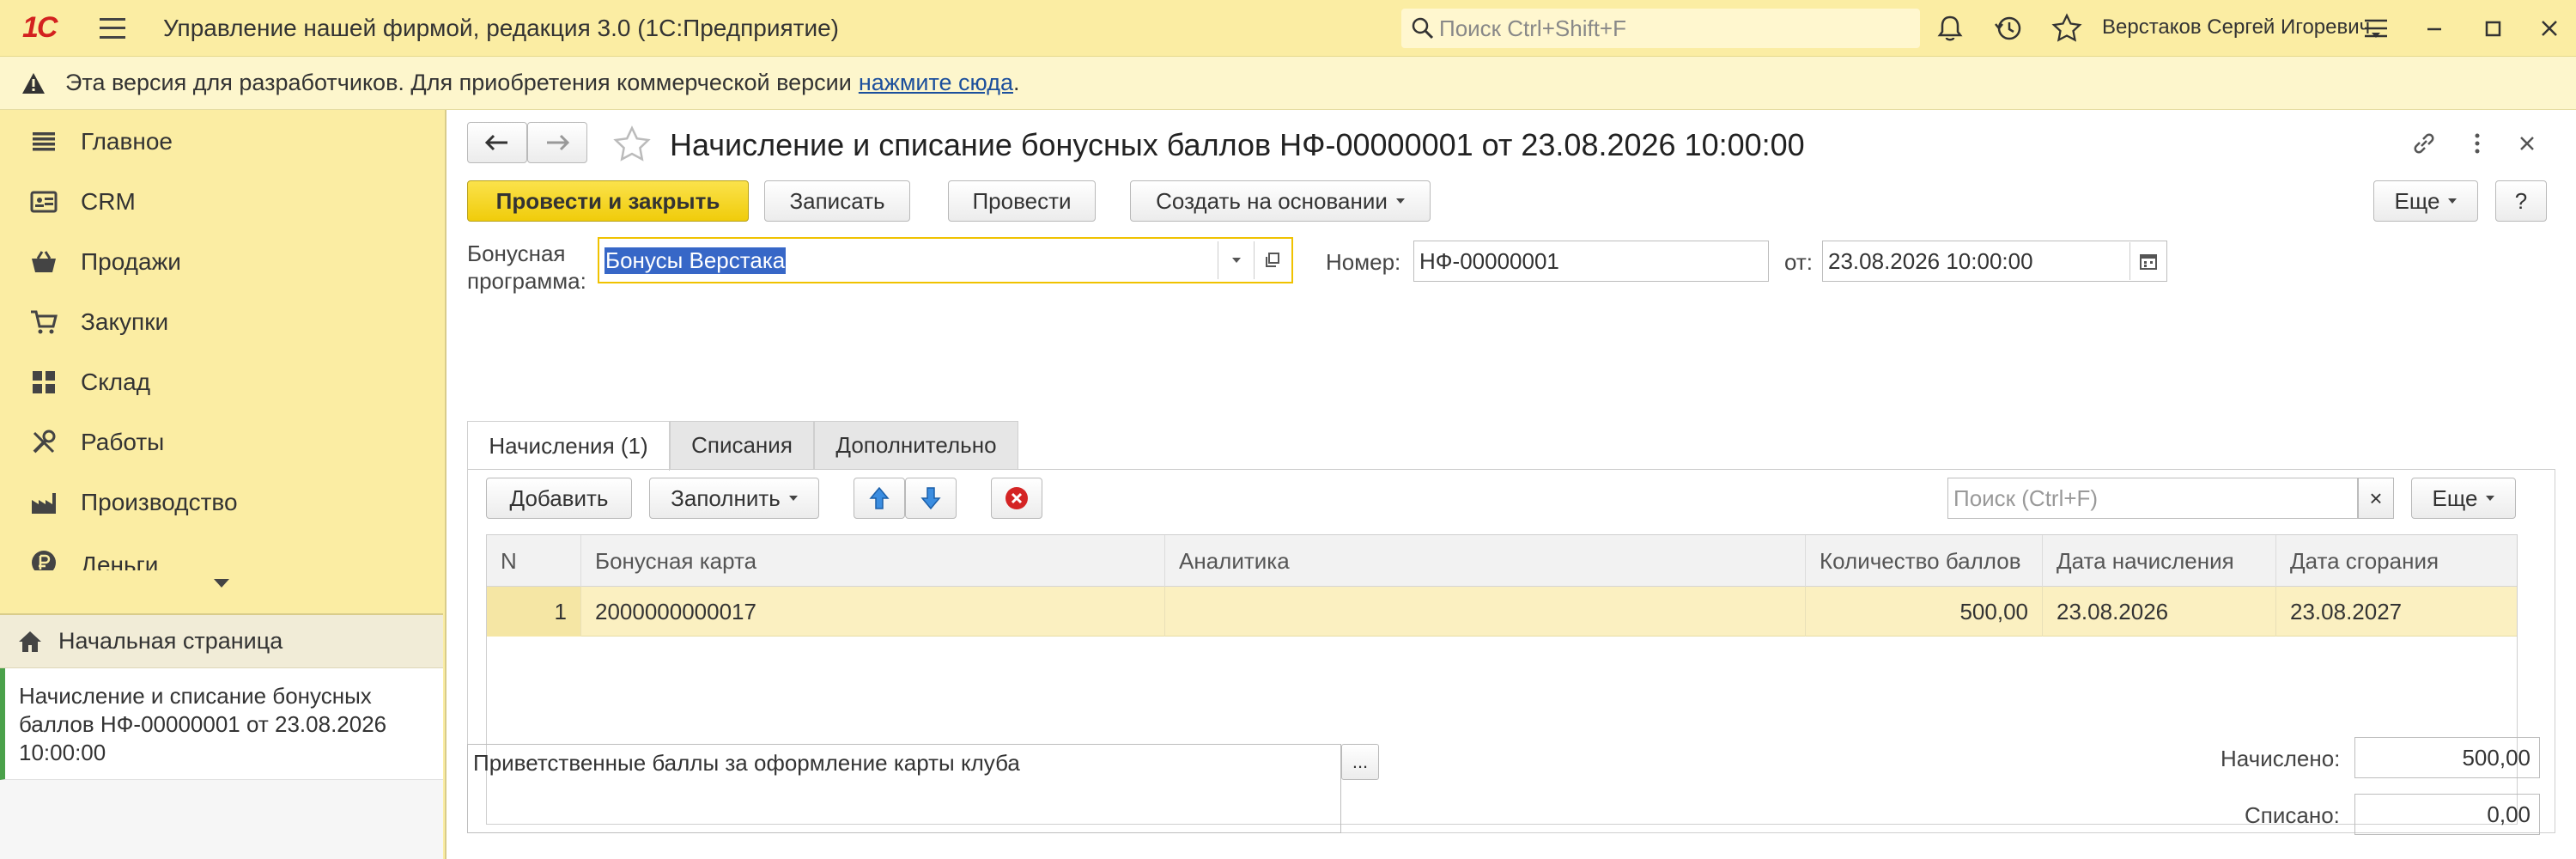 The width and height of the screenshot is (2576, 859). What do you see at coordinates (221, 262) in the screenshot?
I see `sidebar-item-sales: Продажи` at bounding box center [221, 262].